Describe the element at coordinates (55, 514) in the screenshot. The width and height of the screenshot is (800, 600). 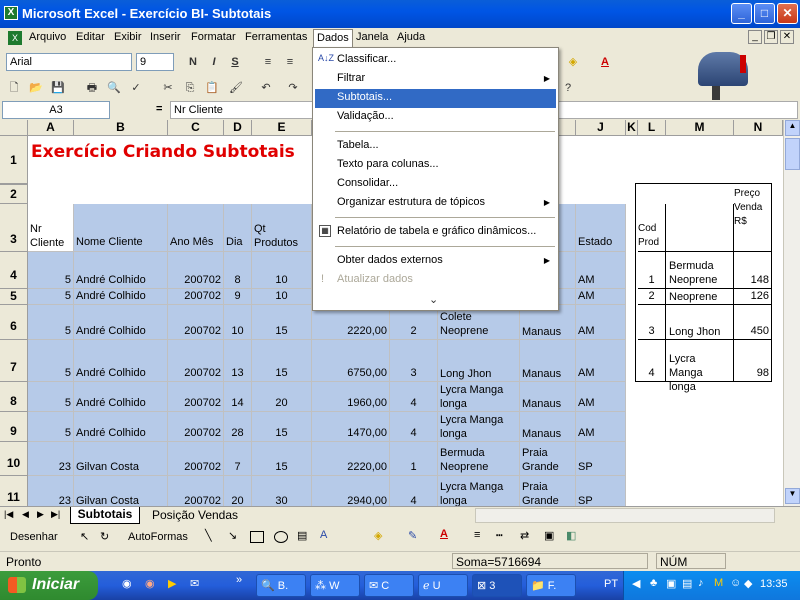
I see `last-sheet-icon: ▶|` at that location.